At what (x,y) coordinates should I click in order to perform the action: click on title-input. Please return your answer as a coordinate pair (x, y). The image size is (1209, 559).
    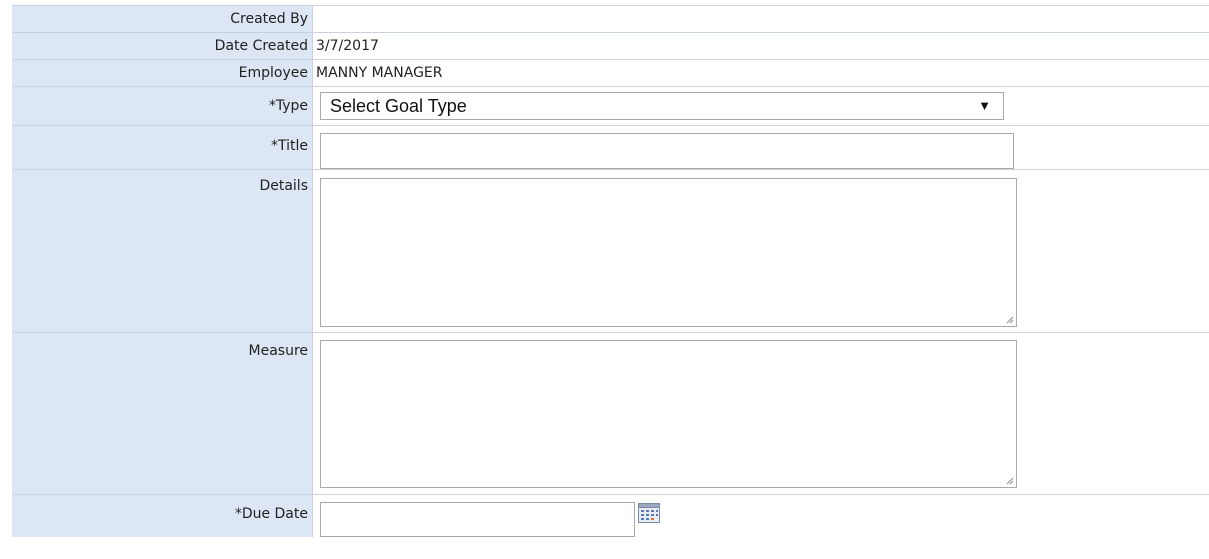
    Looking at the image, I should click on (667, 151).